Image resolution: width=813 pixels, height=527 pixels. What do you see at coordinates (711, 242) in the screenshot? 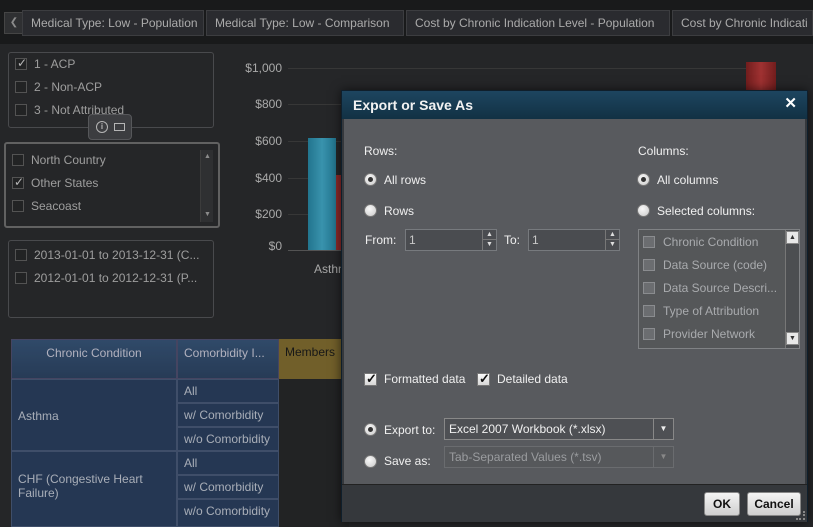
I see `column-item-label: Chronic Condition` at bounding box center [711, 242].